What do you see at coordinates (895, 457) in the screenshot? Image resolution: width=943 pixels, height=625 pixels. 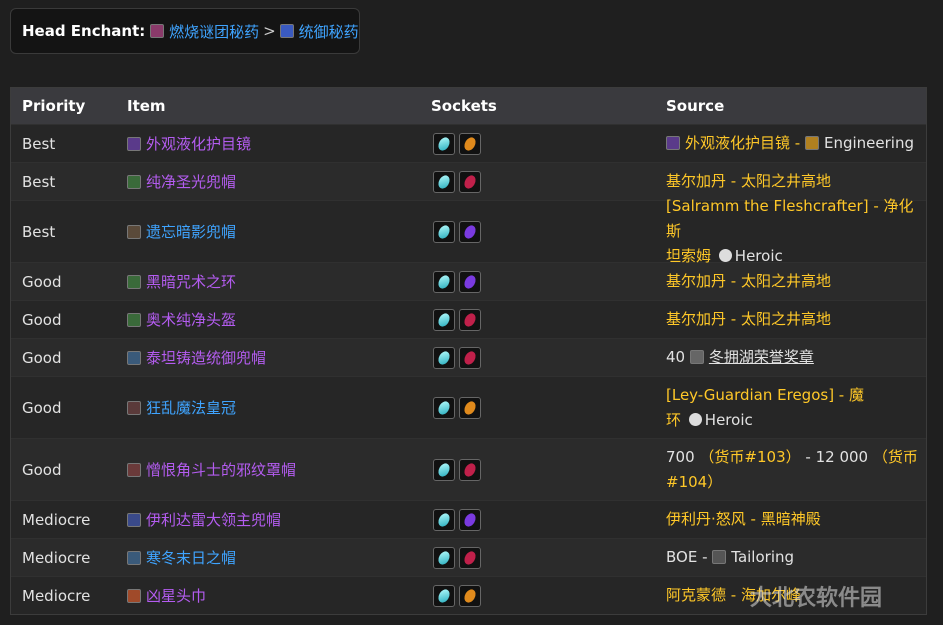 I see `currency-link: （货币` at bounding box center [895, 457].